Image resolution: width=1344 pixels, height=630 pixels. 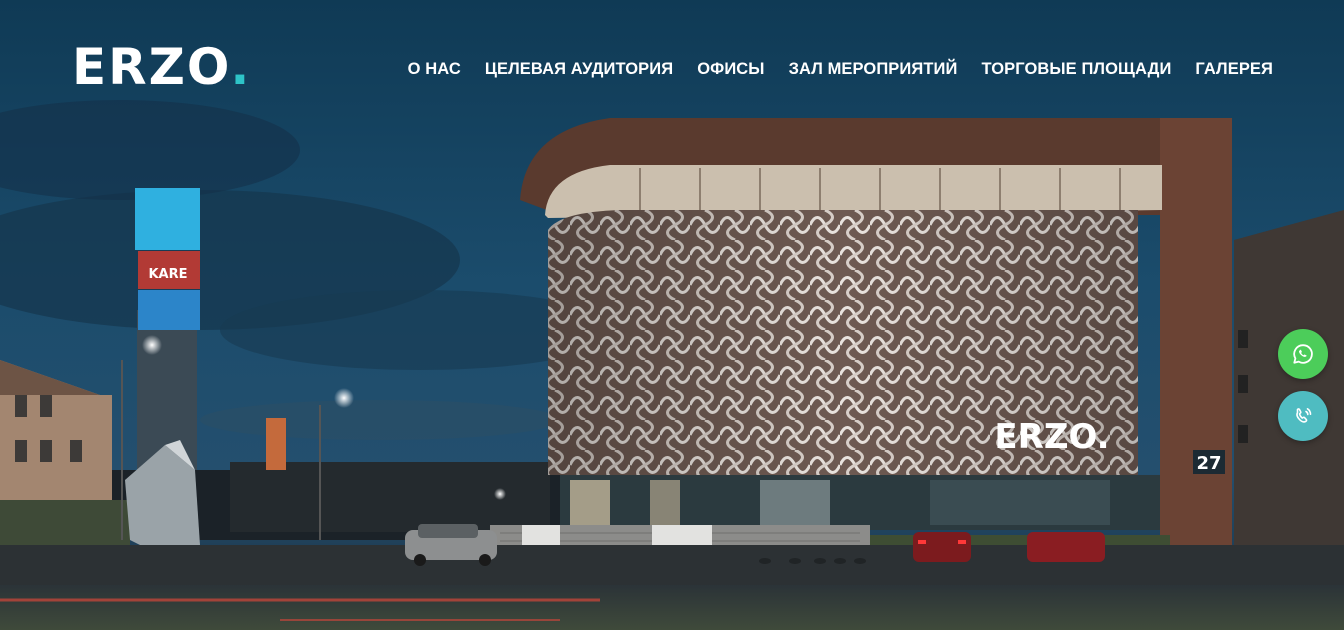 What do you see at coordinates (161, 67) in the screenshot?
I see `site-logo: ERZO.` at bounding box center [161, 67].